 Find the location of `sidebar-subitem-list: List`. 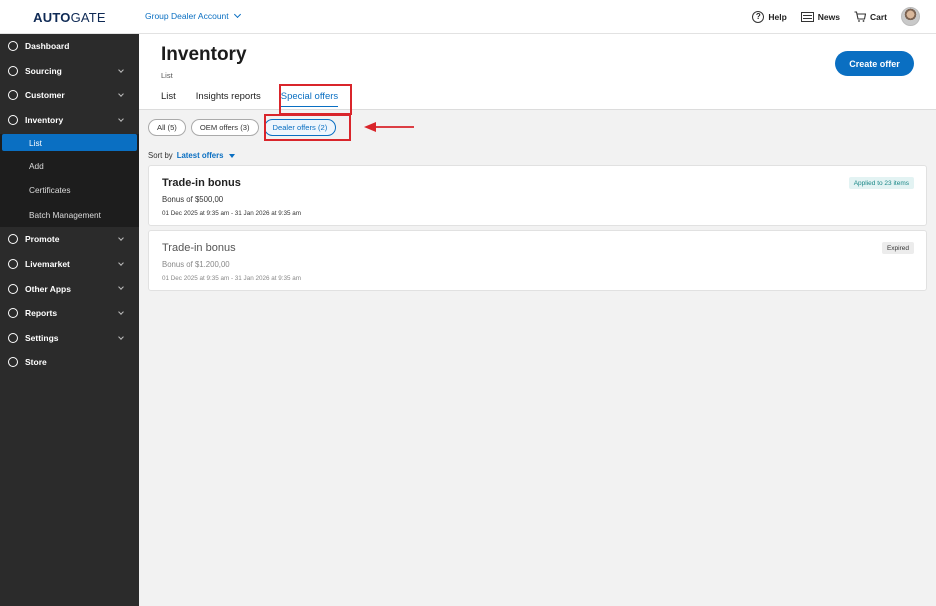

sidebar-subitem-list: List is located at coordinates (69, 143).